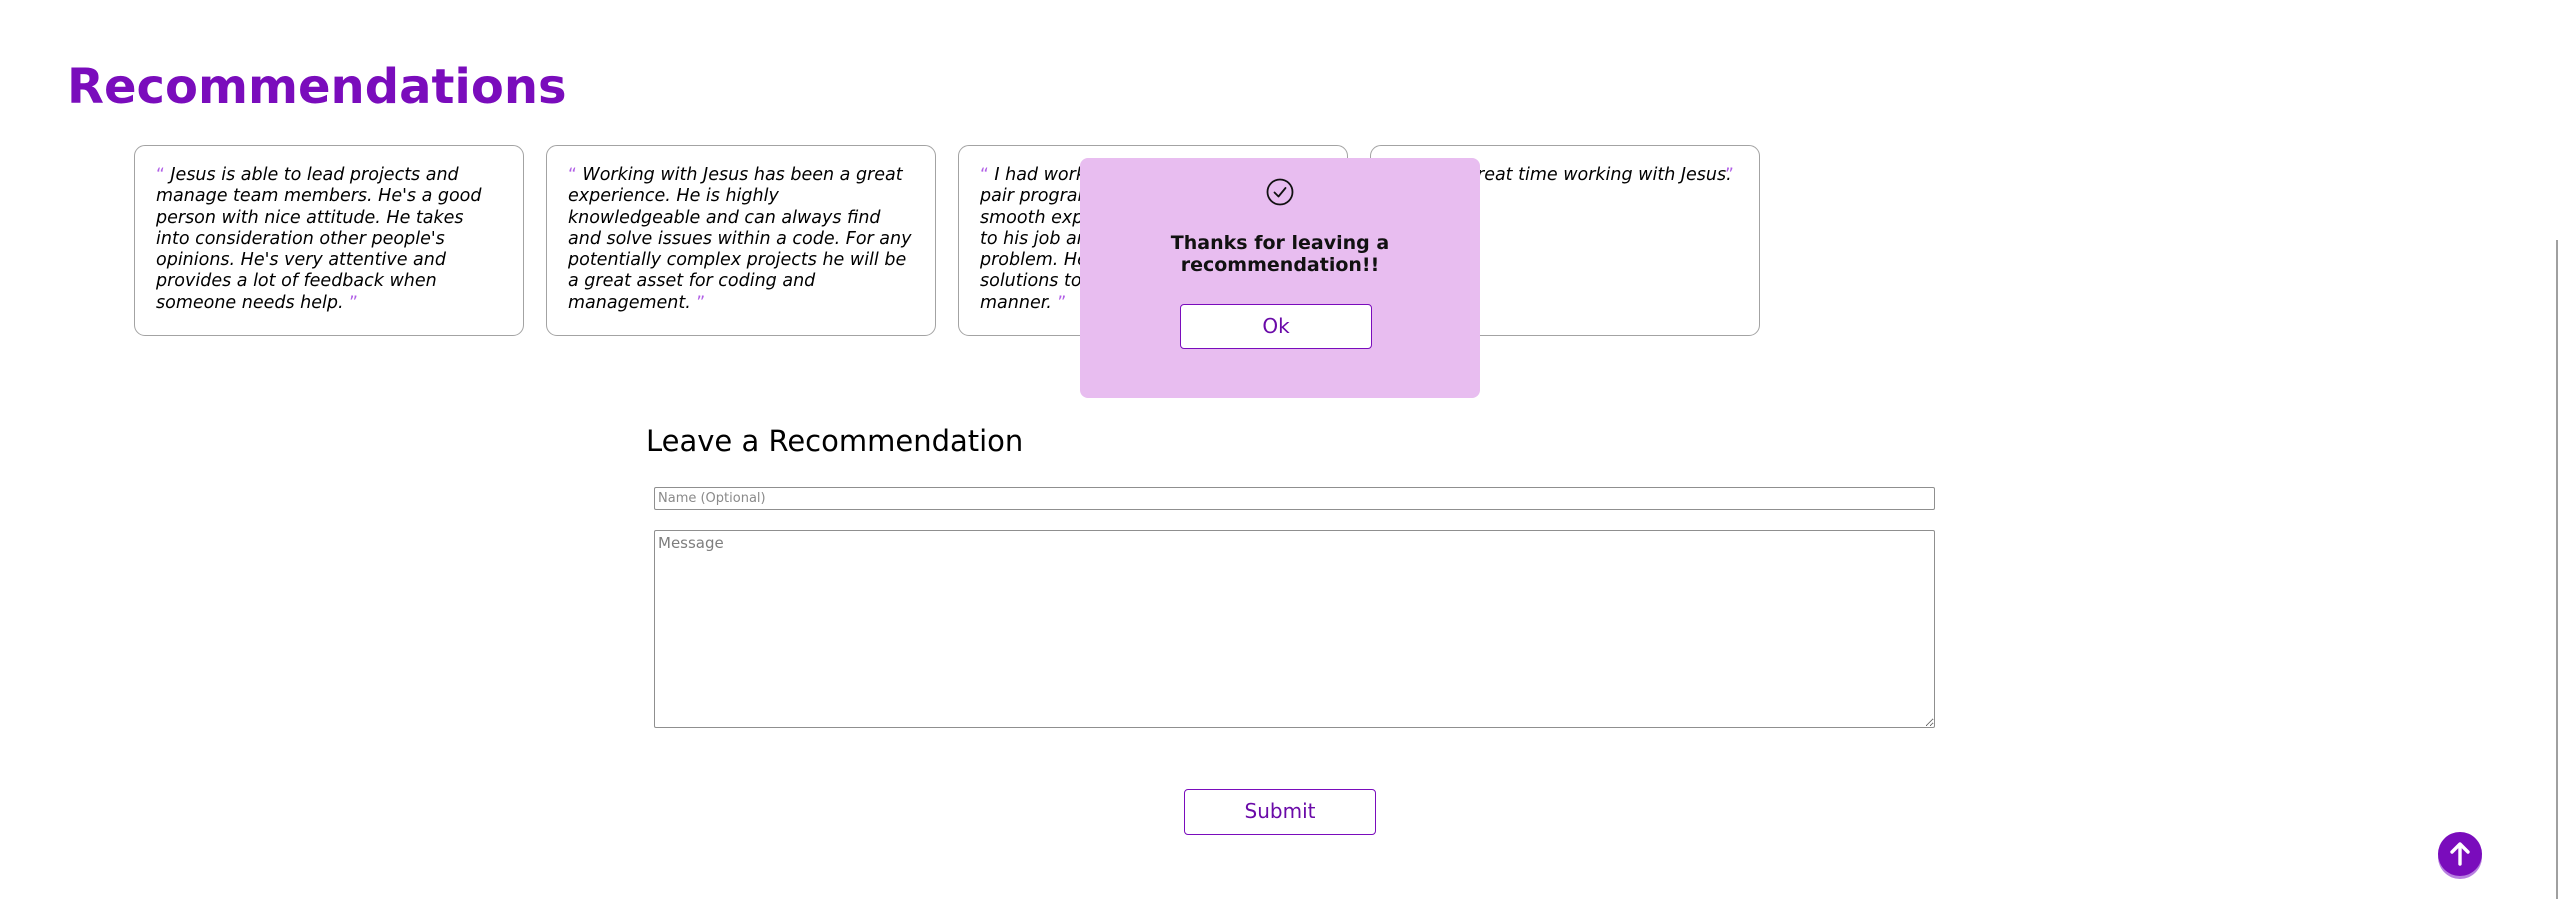 The width and height of the screenshot is (2560, 899). What do you see at coordinates (1037, 217) in the screenshot?
I see `recommendation-text-line: smooth expe` at bounding box center [1037, 217].